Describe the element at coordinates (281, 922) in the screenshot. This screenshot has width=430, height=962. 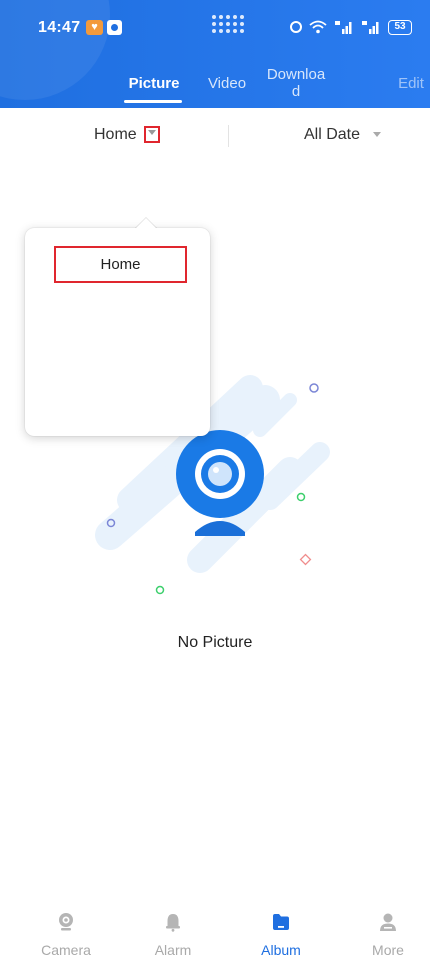
I see `album-icon` at that location.